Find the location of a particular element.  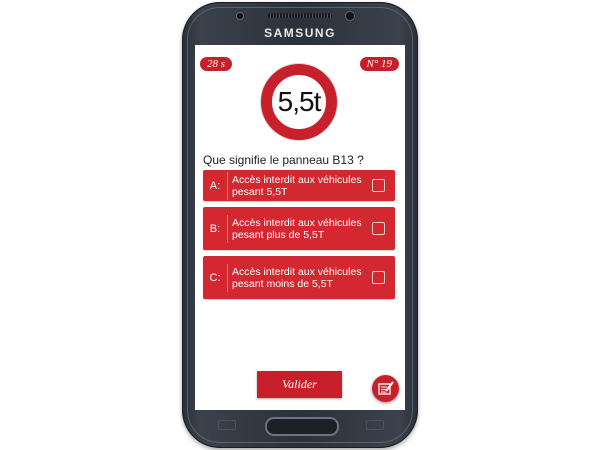

timer-badge: 28 s is located at coordinates (216, 64).